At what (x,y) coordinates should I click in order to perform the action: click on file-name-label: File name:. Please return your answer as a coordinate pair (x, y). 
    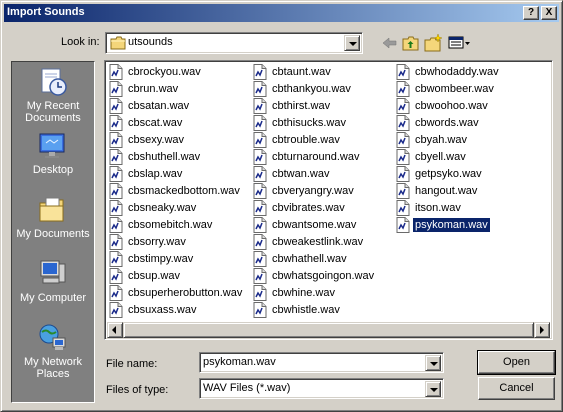
    Looking at the image, I should click on (132, 364).